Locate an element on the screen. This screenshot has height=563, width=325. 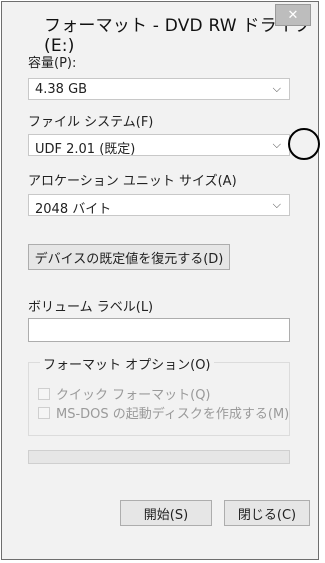
filesystem-select: UDF 2.01 (既定) ⌵ is located at coordinates (159, 145).